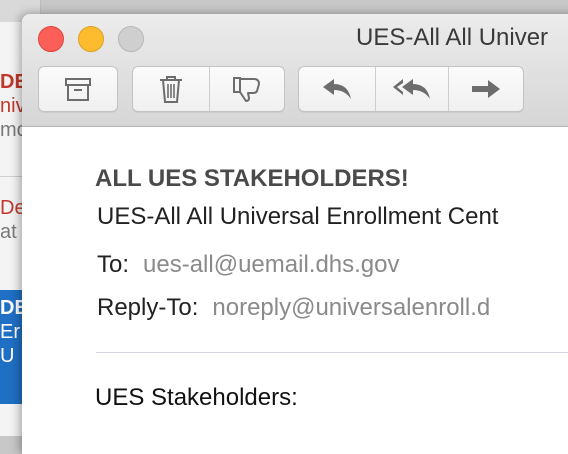 This screenshot has width=568, height=454. I want to click on forward-button, so click(486, 89).